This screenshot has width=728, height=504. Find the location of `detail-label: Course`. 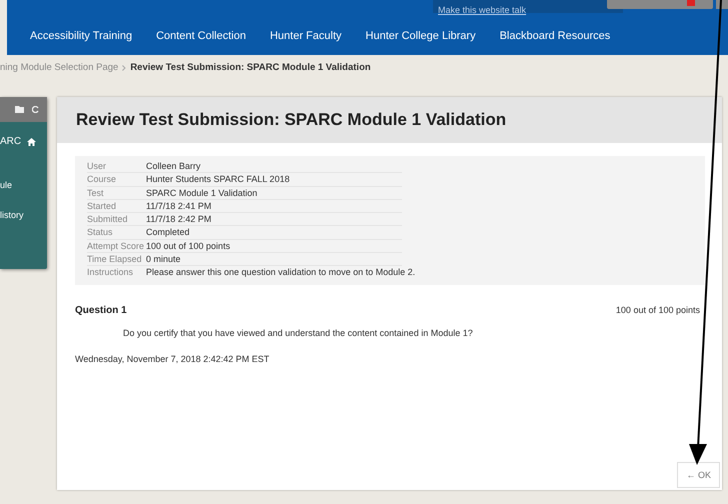

detail-label: Course is located at coordinates (102, 179).